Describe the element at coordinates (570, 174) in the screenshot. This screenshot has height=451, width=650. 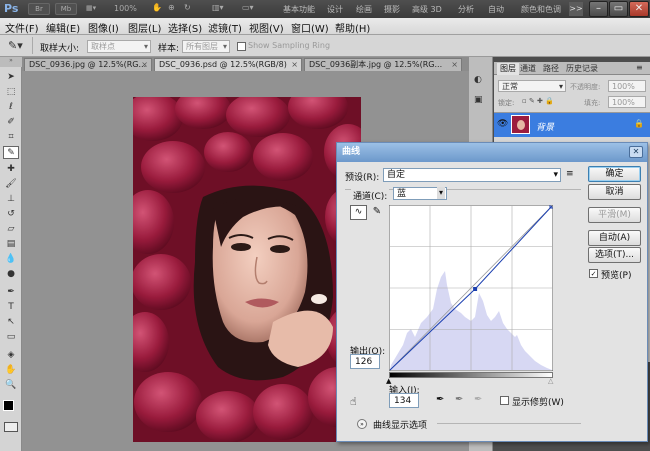
I see `preset-options-icon: ≡` at that location.